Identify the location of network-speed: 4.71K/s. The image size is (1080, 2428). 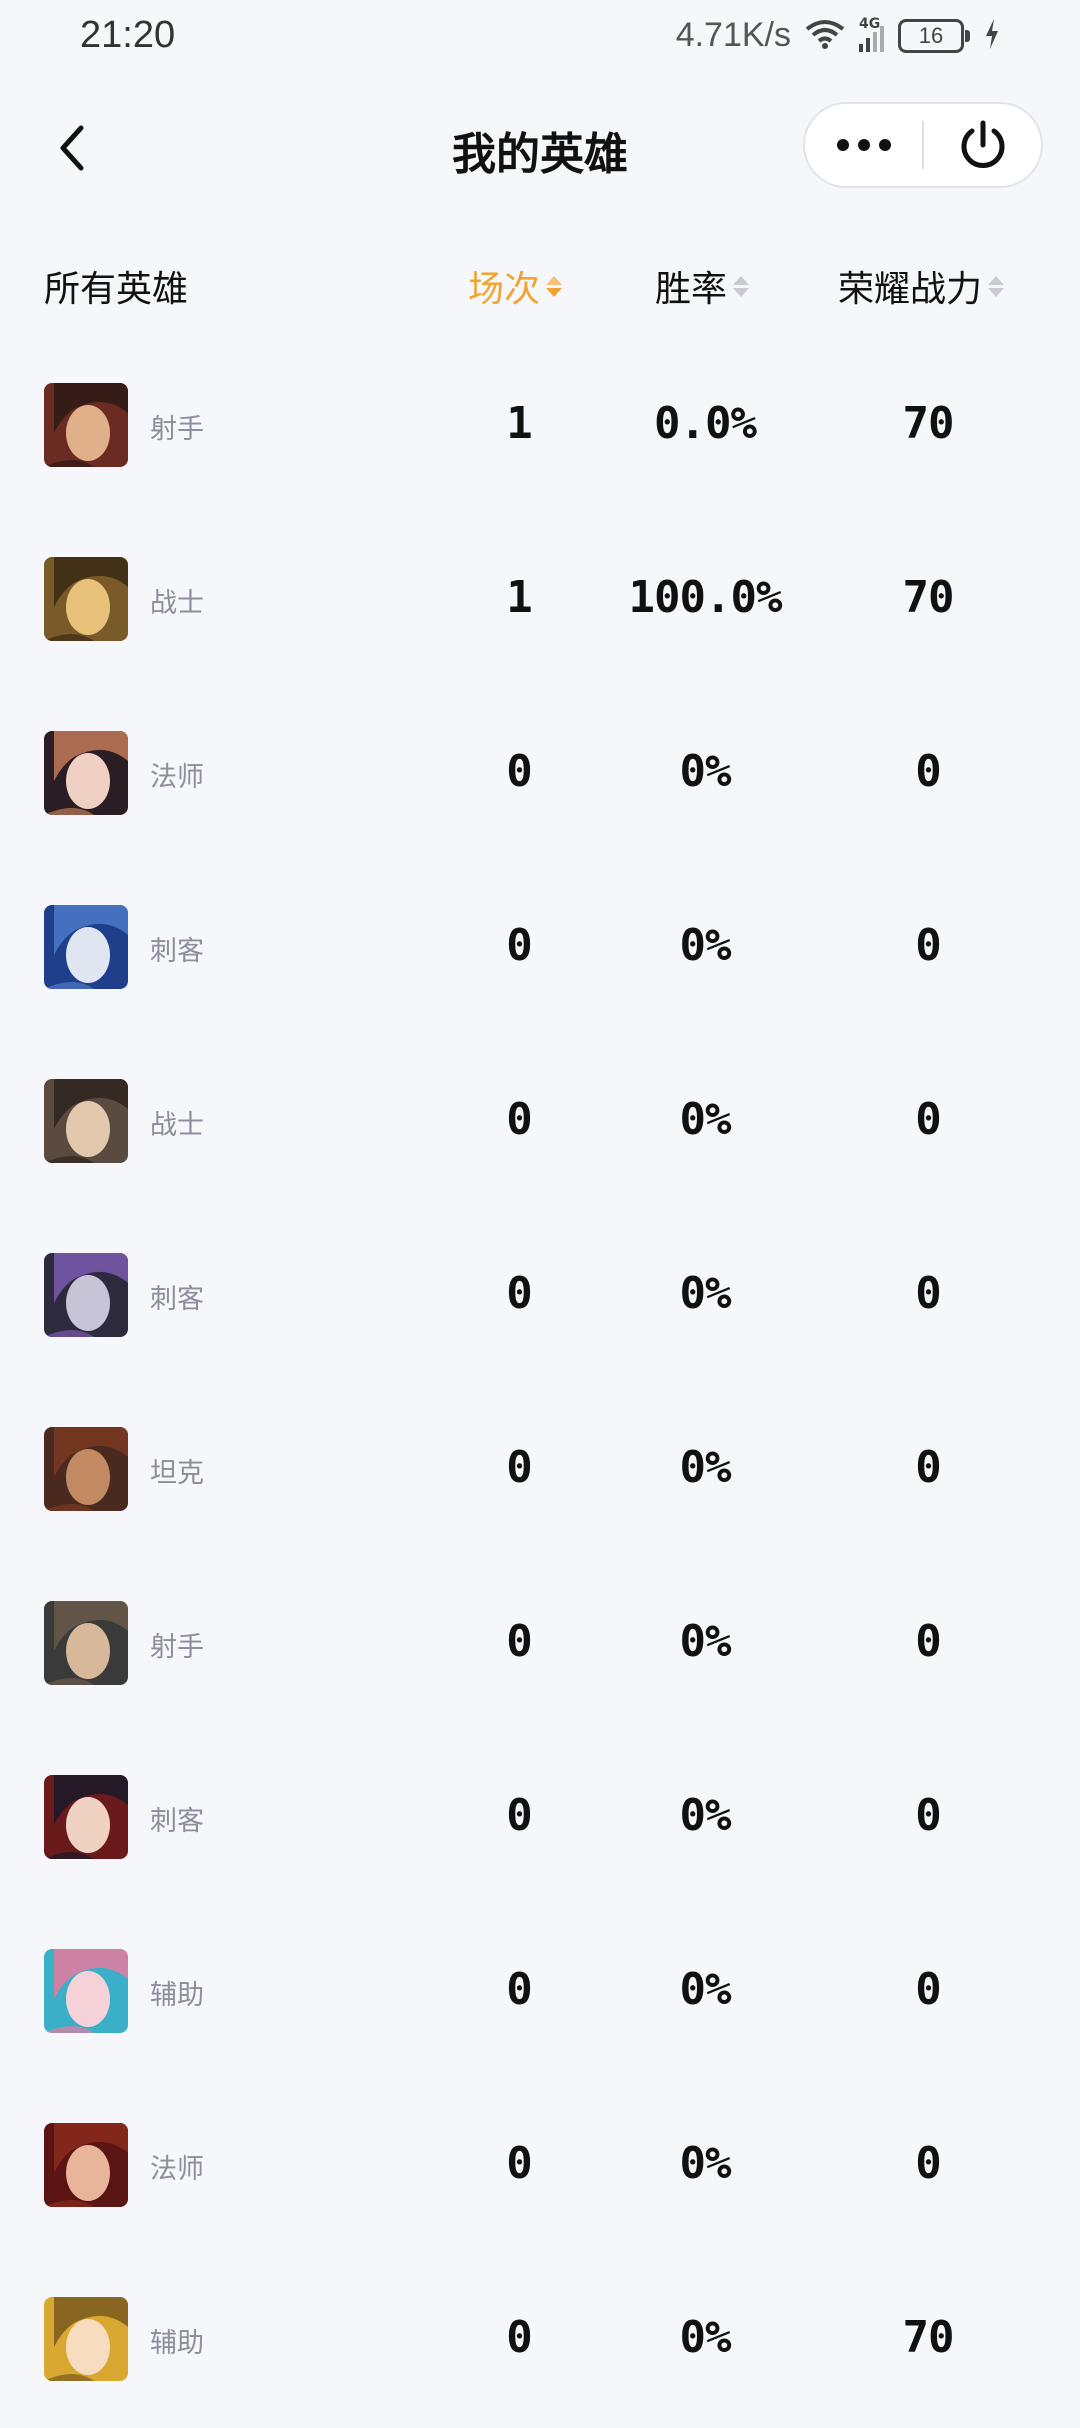
(733, 35).